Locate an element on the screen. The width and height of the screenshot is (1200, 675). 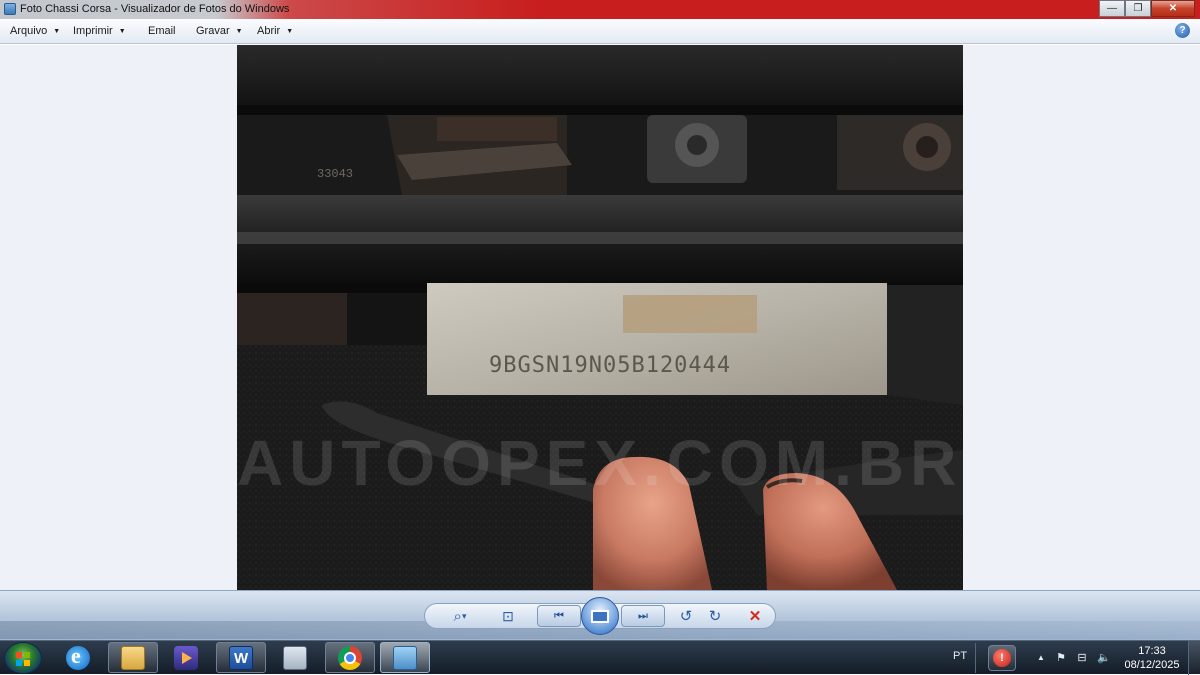
taskbar-internet-explorer is located at coordinates (78, 657).